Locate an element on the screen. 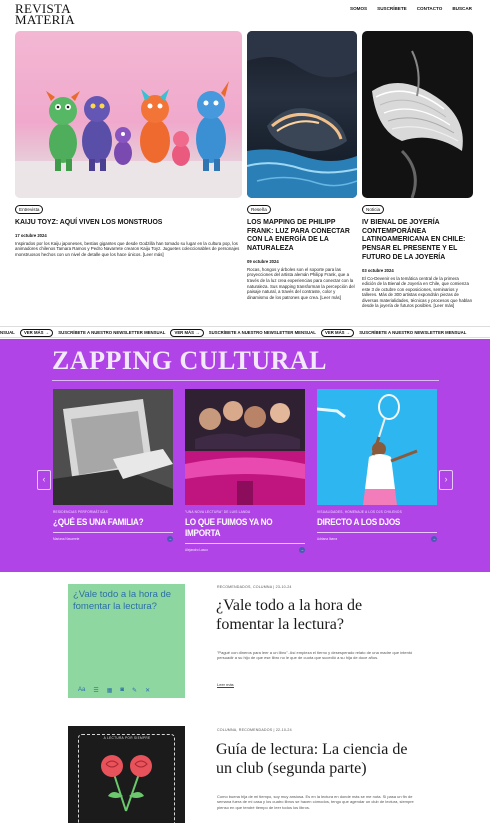 Image resolution: width=490 pixels, height=823 pixels. list-icon: ☰ is located at coordinates (96, 691).